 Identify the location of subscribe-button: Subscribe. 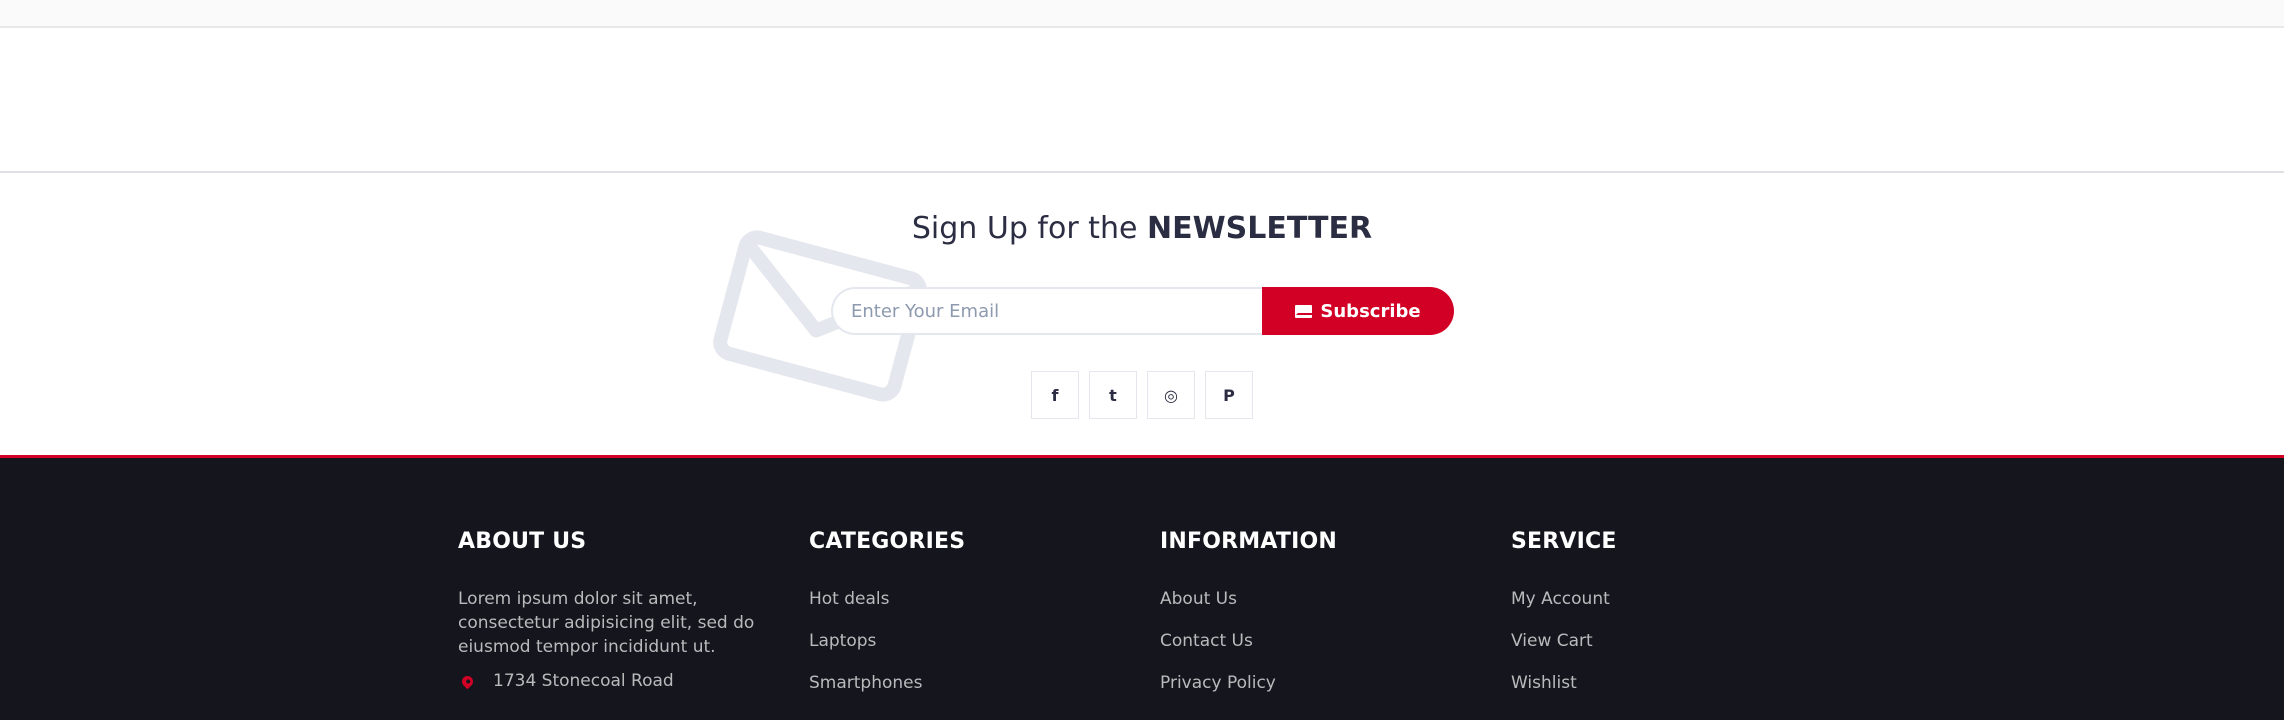
(1358, 311).